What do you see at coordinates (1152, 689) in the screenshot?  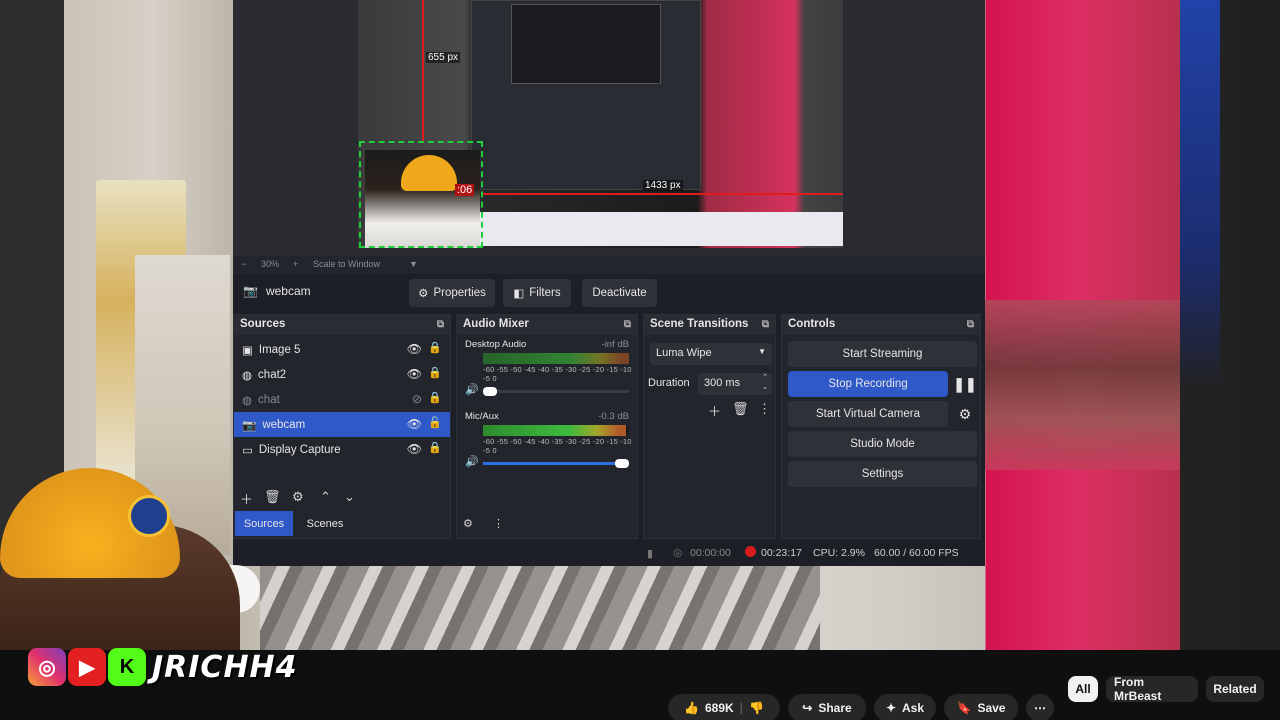 I see `chip-from-mrbeast: From MrBeast` at bounding box center [1152, 689].